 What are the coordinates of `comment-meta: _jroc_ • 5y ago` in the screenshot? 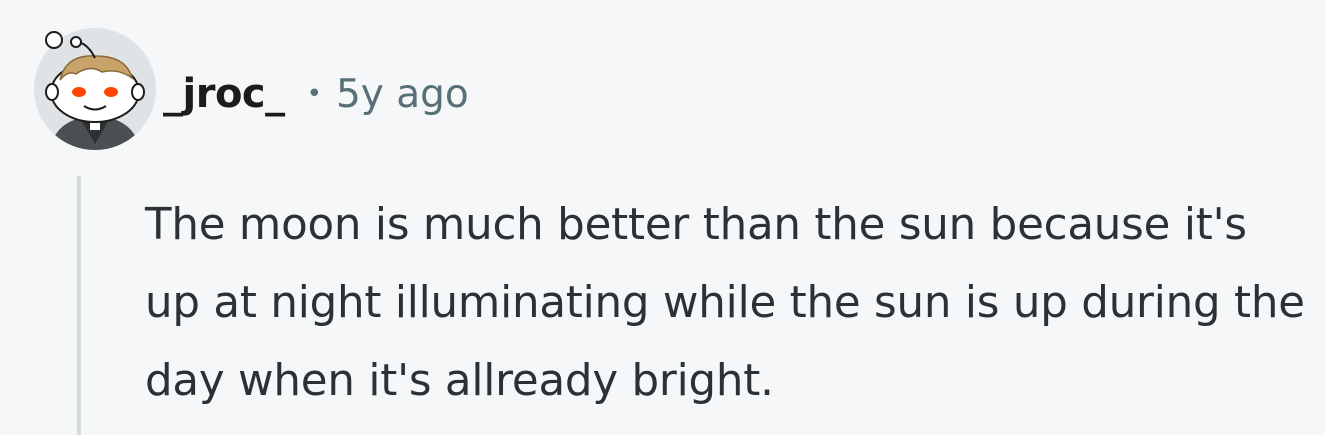 It's located at (316, 94).